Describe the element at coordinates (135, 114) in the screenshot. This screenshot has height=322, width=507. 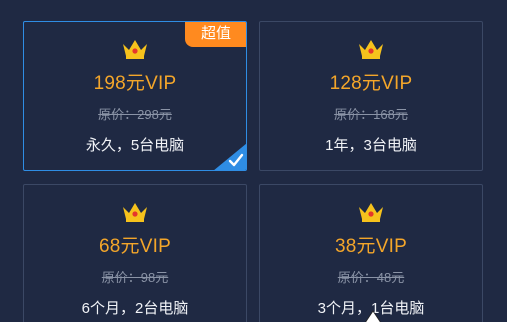
I see `original-price: 原价：298元` at that location.